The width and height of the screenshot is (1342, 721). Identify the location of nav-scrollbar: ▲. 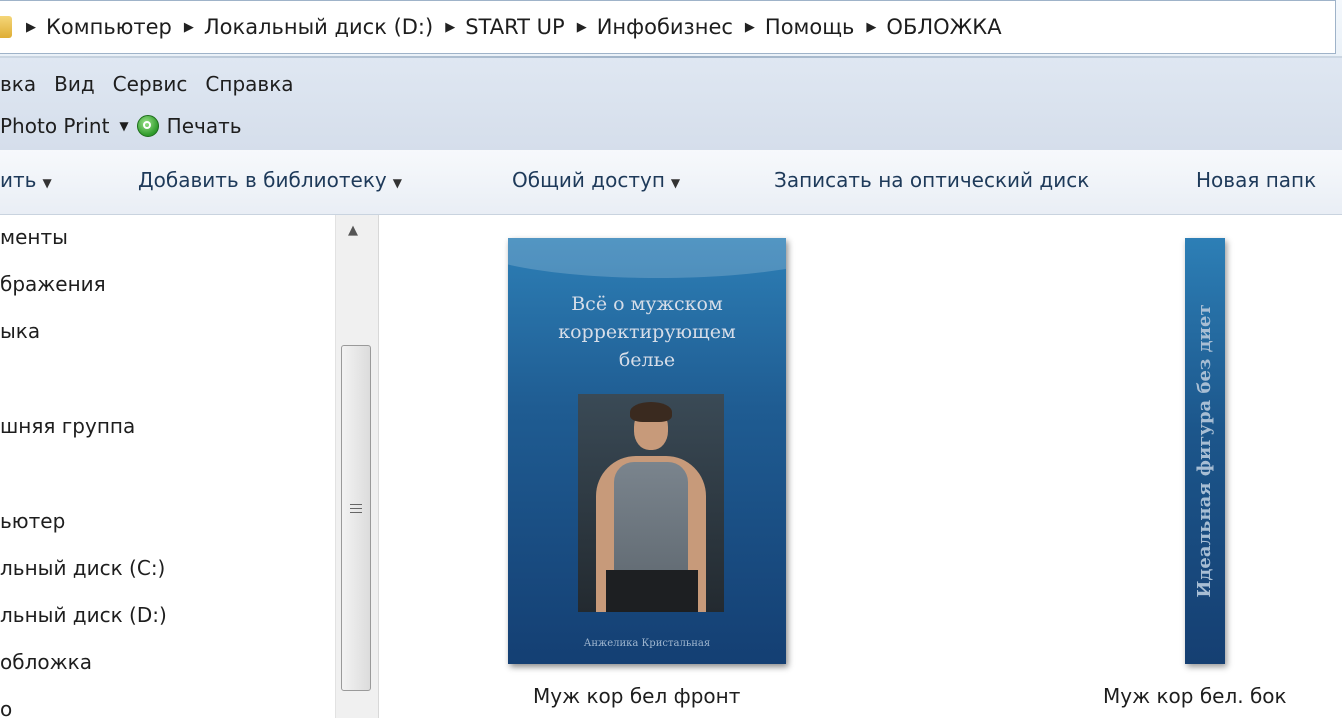
(357, 466).